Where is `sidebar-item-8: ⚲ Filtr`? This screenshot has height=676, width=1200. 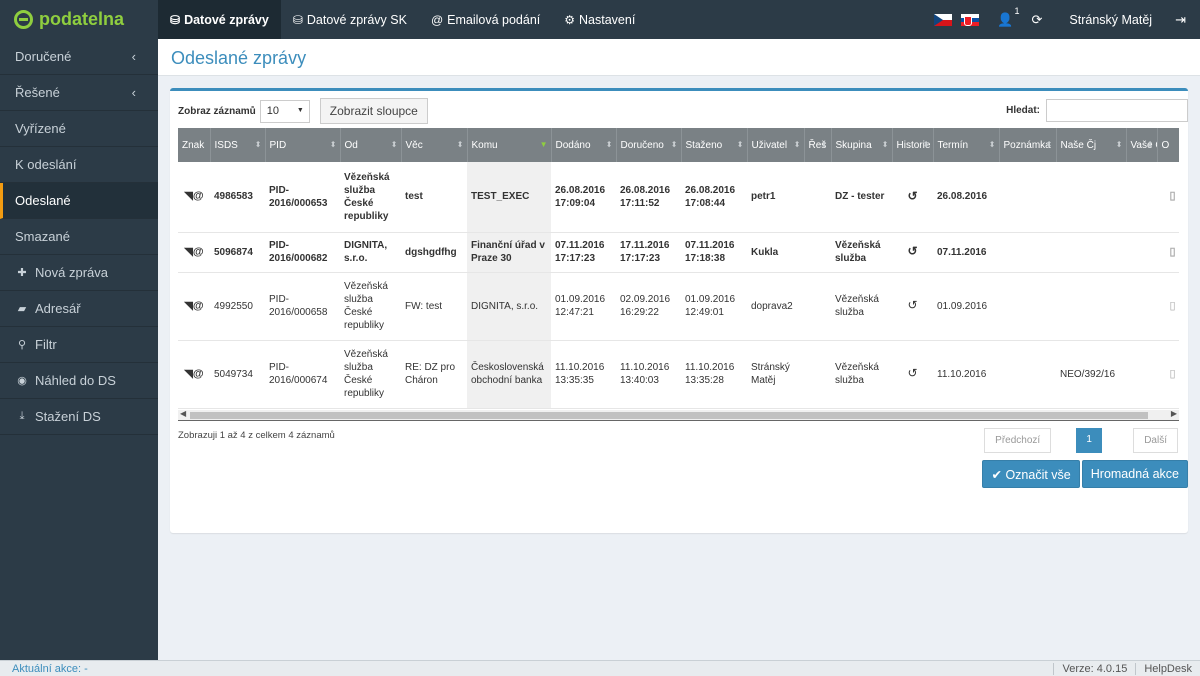 sidebar-item-8: ⚲ Filtr is located at coordinates (79, 345).